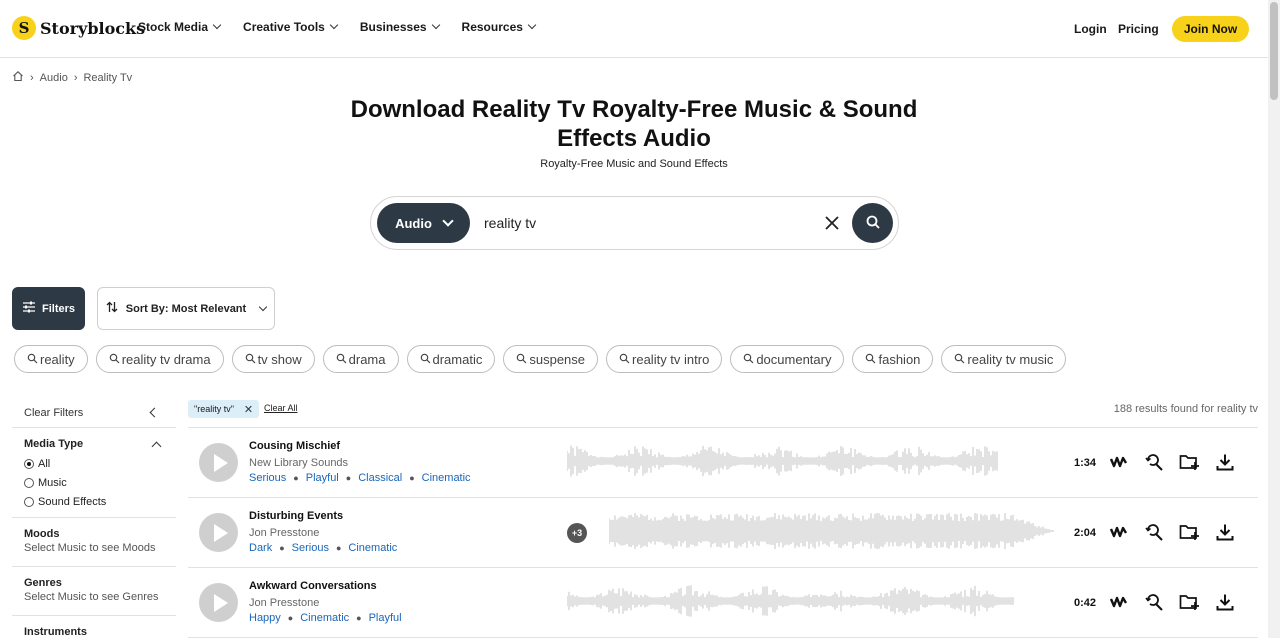 This screenshot has height=638, width=1280. What do you see at coordinates (78, 28) in the screenshot?
I see `storyblocks-logo: S Storyblocks` at bounding box center [78, 28].